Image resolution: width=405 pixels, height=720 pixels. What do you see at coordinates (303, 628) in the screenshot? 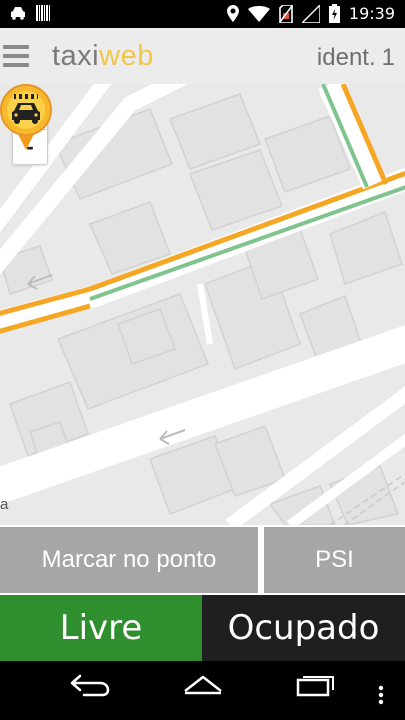
I see `ocupado-button: Ocupado` at bounding box center [303, 628].